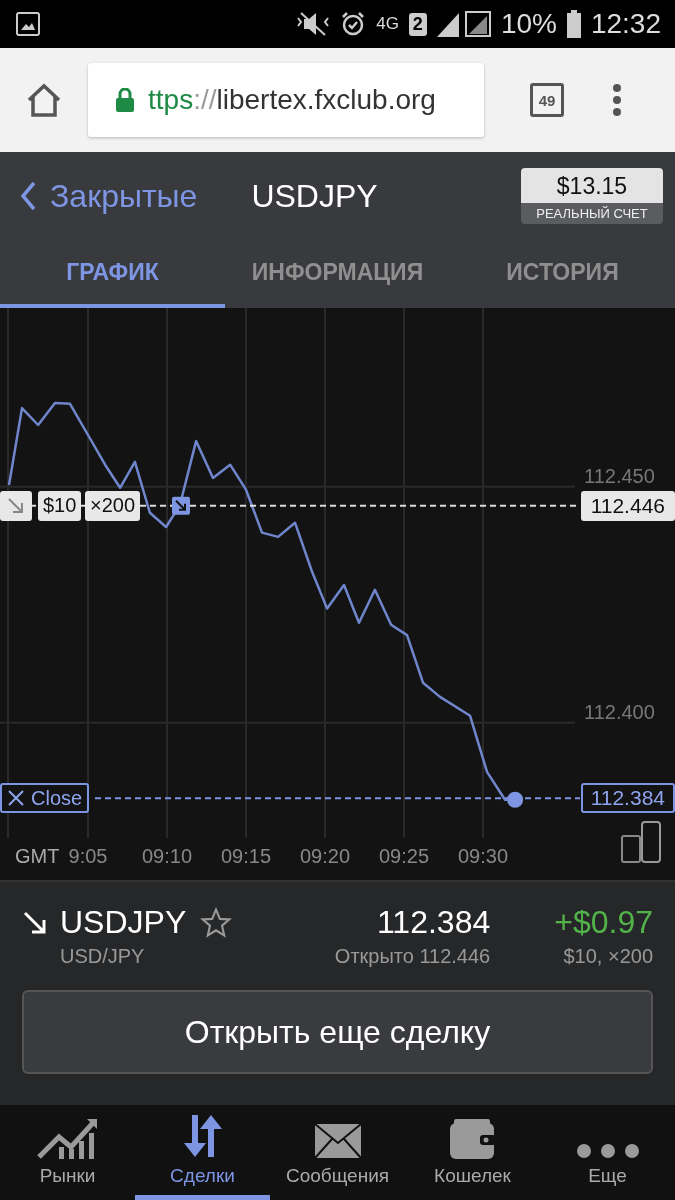 The width and height of the screenshot is (675, 1200). I want to click on rotate-screen-icon, so click(641, 842).